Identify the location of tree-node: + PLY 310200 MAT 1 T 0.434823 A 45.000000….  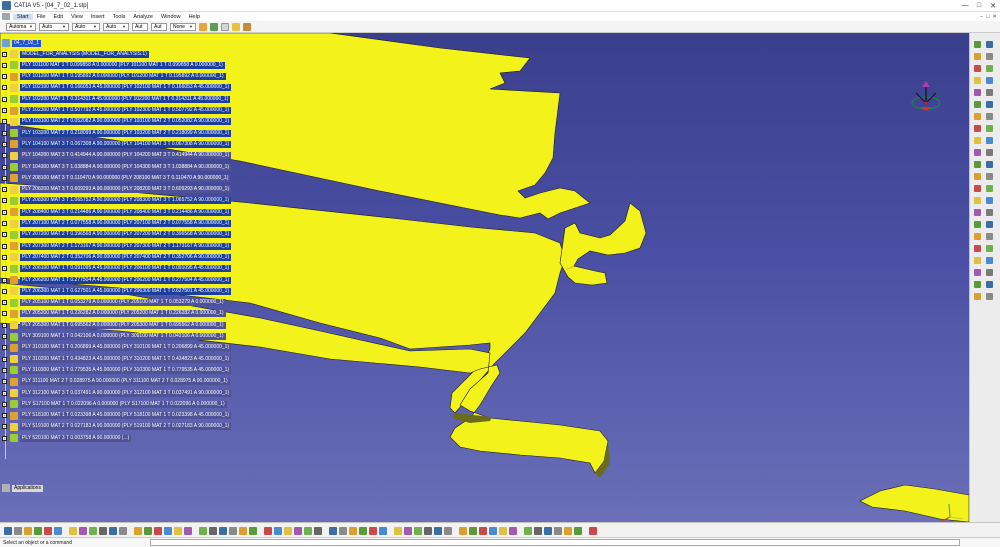
(117, 359).